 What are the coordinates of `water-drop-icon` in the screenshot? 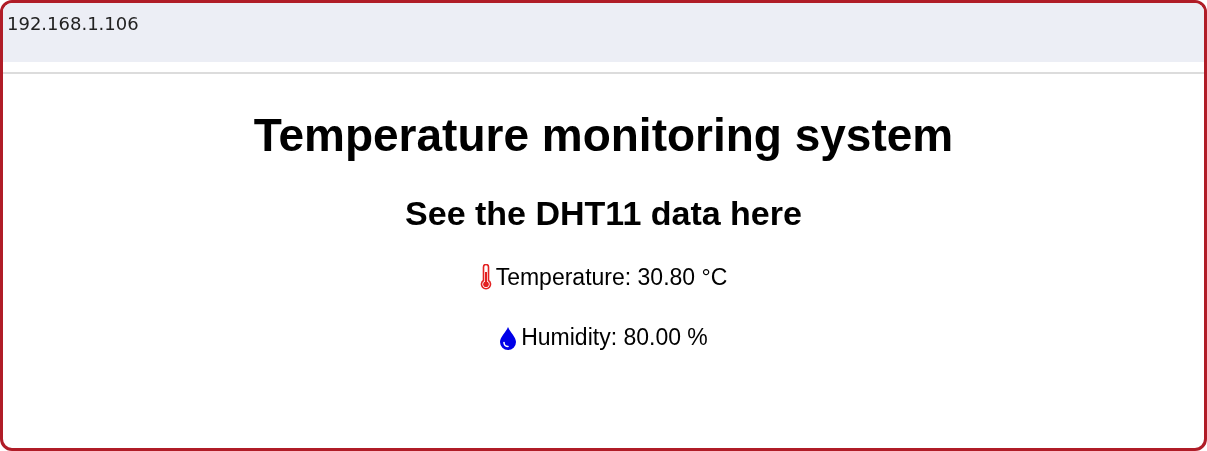 It's located at (508, 337).